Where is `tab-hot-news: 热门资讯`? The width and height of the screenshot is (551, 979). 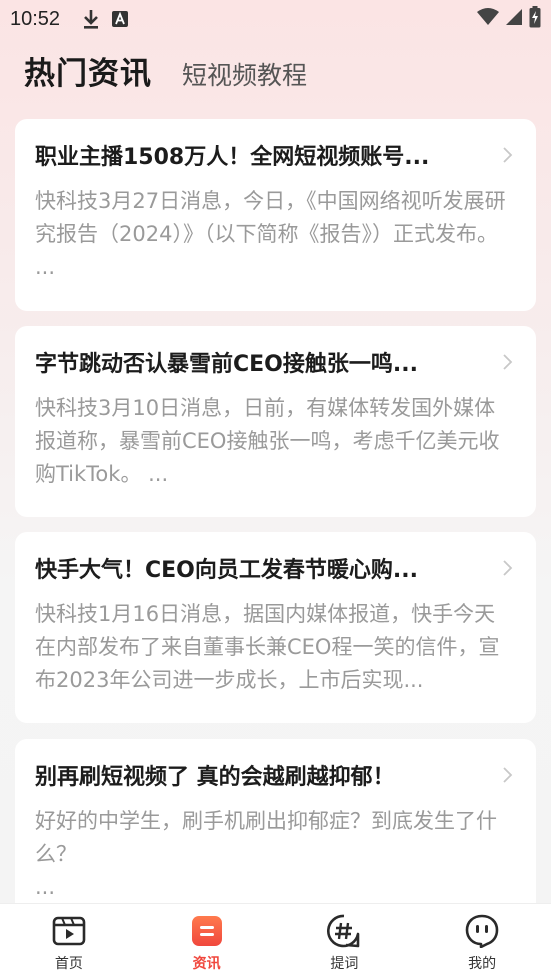 tab-hot-news: 热门资讯 is located at coordinates (88, 70).